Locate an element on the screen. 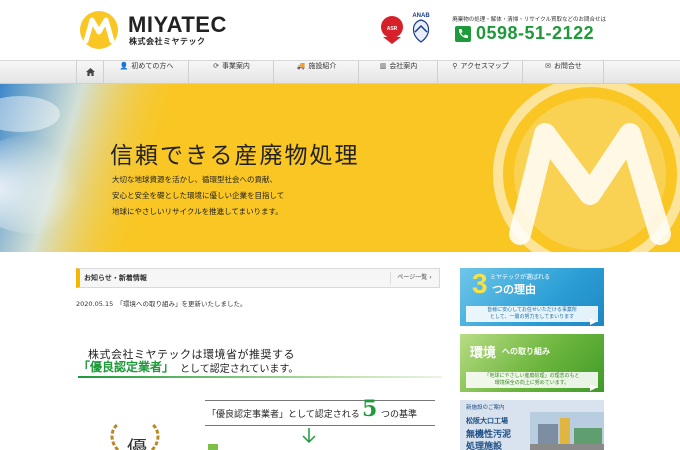  user-icon: 👤 is located at coordinates (124, 66).